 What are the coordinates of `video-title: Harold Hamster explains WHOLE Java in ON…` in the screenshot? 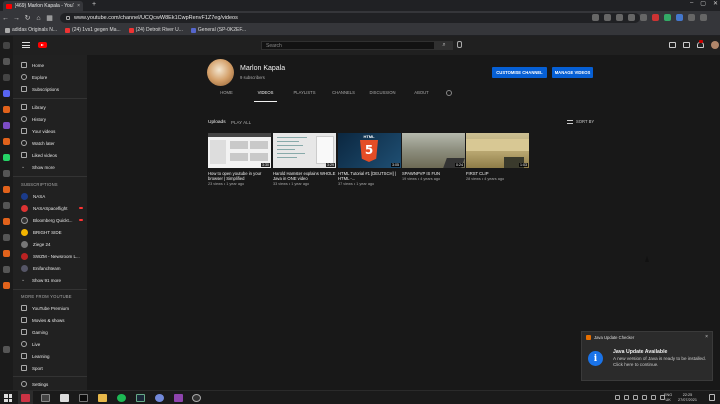 It's located at (304, 176).